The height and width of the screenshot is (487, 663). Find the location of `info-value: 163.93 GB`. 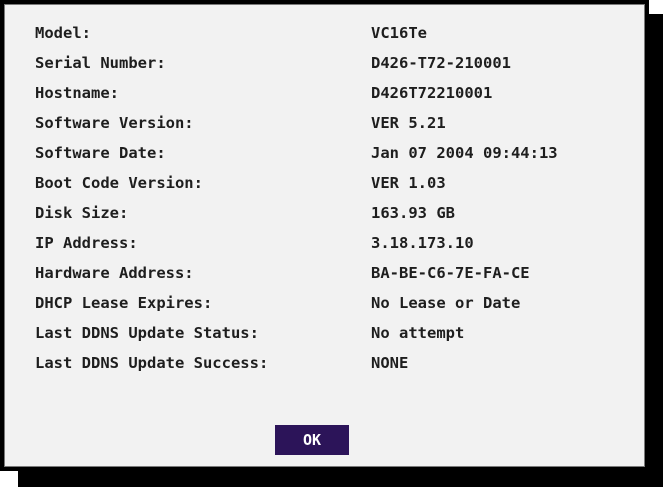

info-value: 163.93 GB is located at coordinates (413, 213).